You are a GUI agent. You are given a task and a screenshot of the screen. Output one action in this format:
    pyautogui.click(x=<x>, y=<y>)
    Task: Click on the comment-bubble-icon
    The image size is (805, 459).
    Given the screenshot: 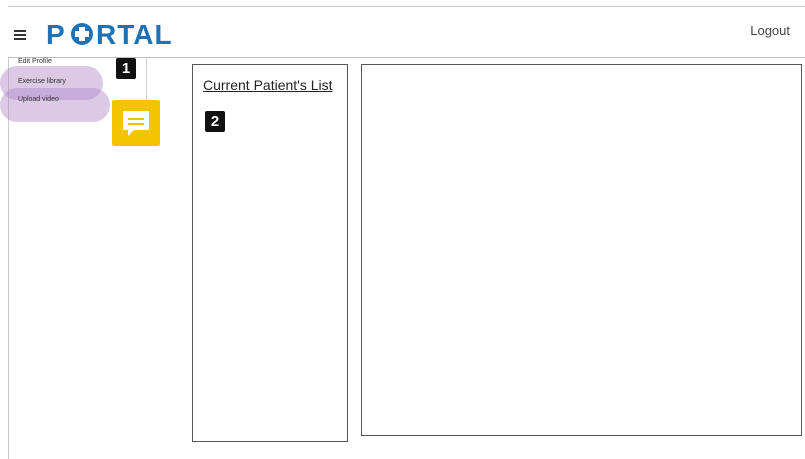 What is the action you would take?
    pyautogui.click(x=136, y=123)
    